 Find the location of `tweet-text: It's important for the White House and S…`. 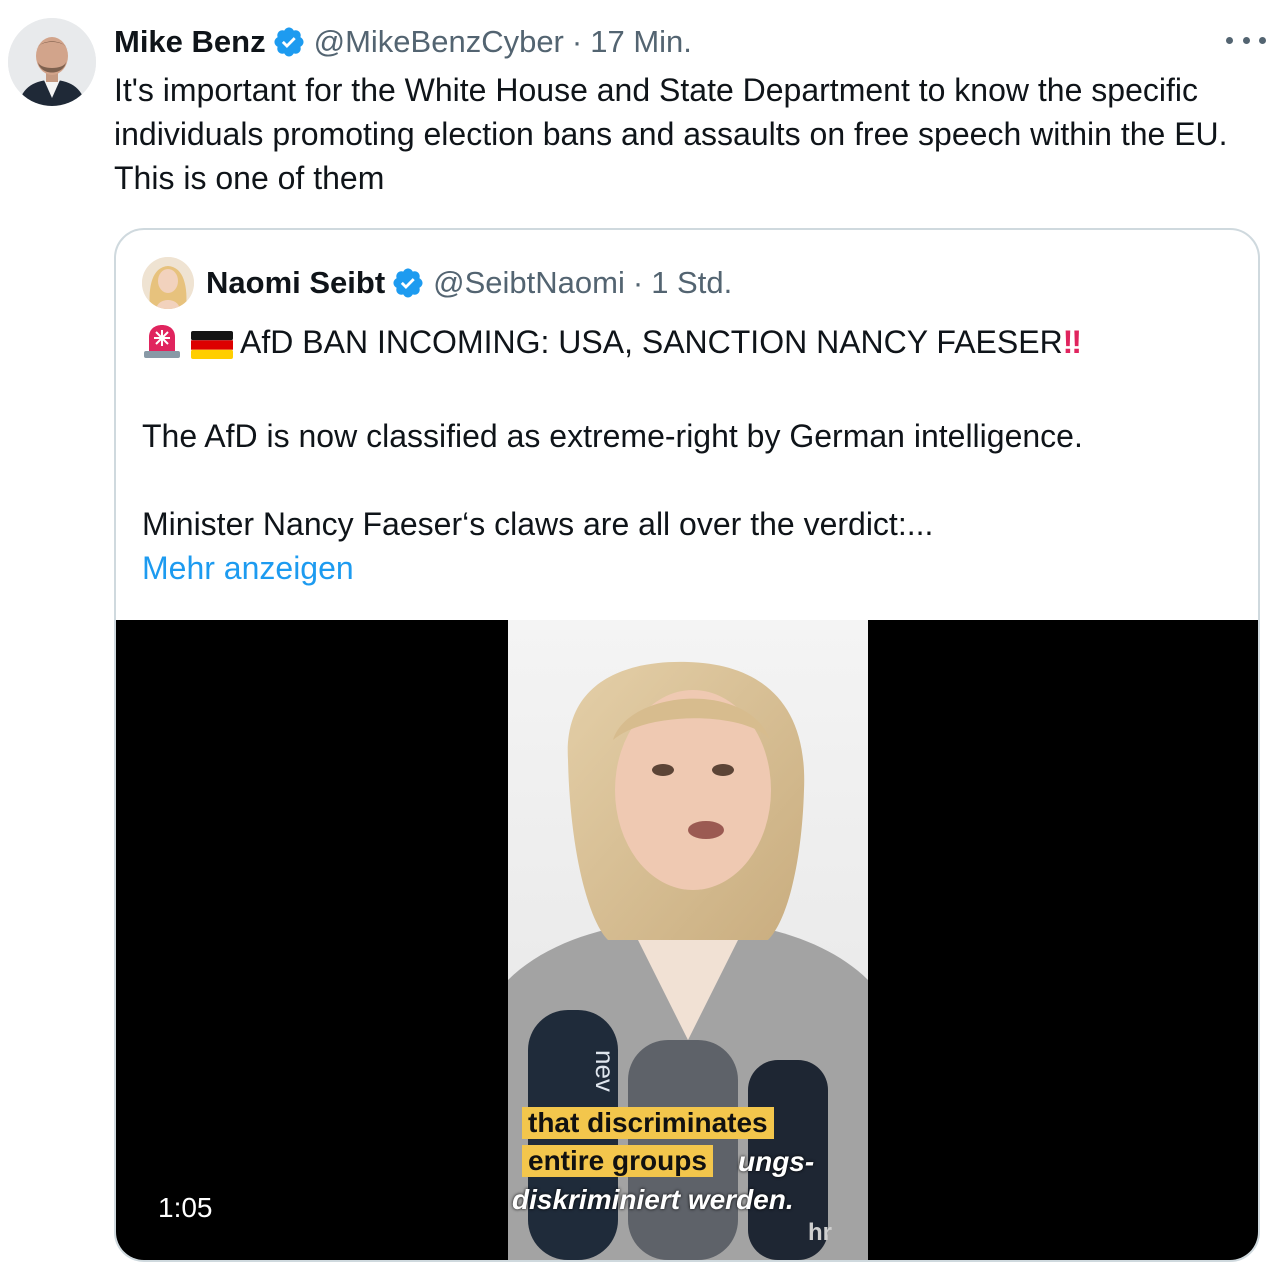

tweet-text: It's important for the White House and S… is located at coordinates (671, 134).